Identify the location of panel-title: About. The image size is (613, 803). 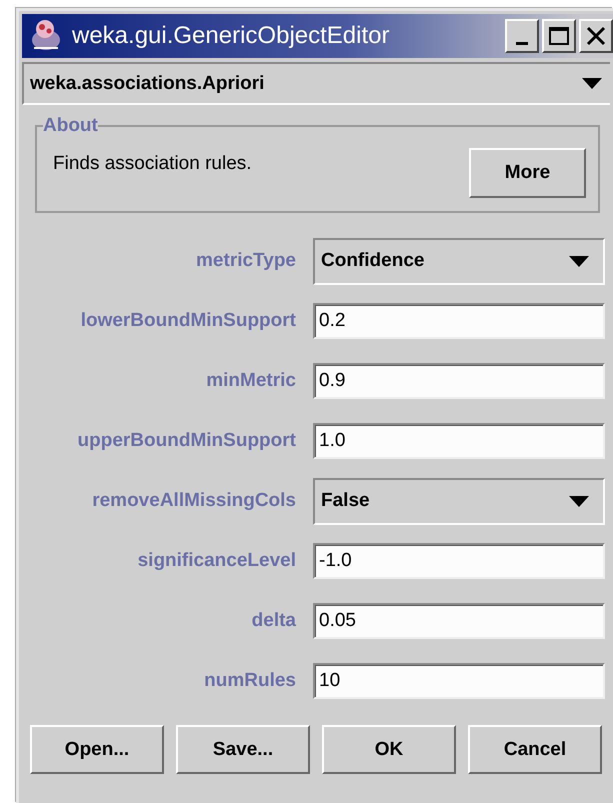
(70, 126).